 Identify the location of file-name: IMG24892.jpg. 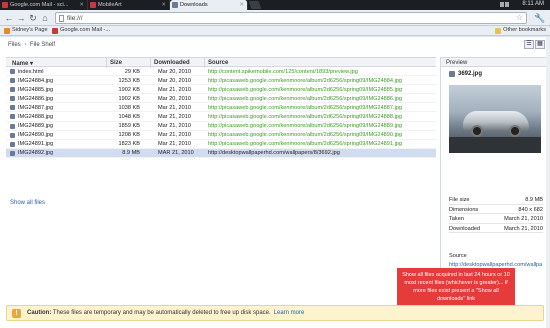
(36, 153).